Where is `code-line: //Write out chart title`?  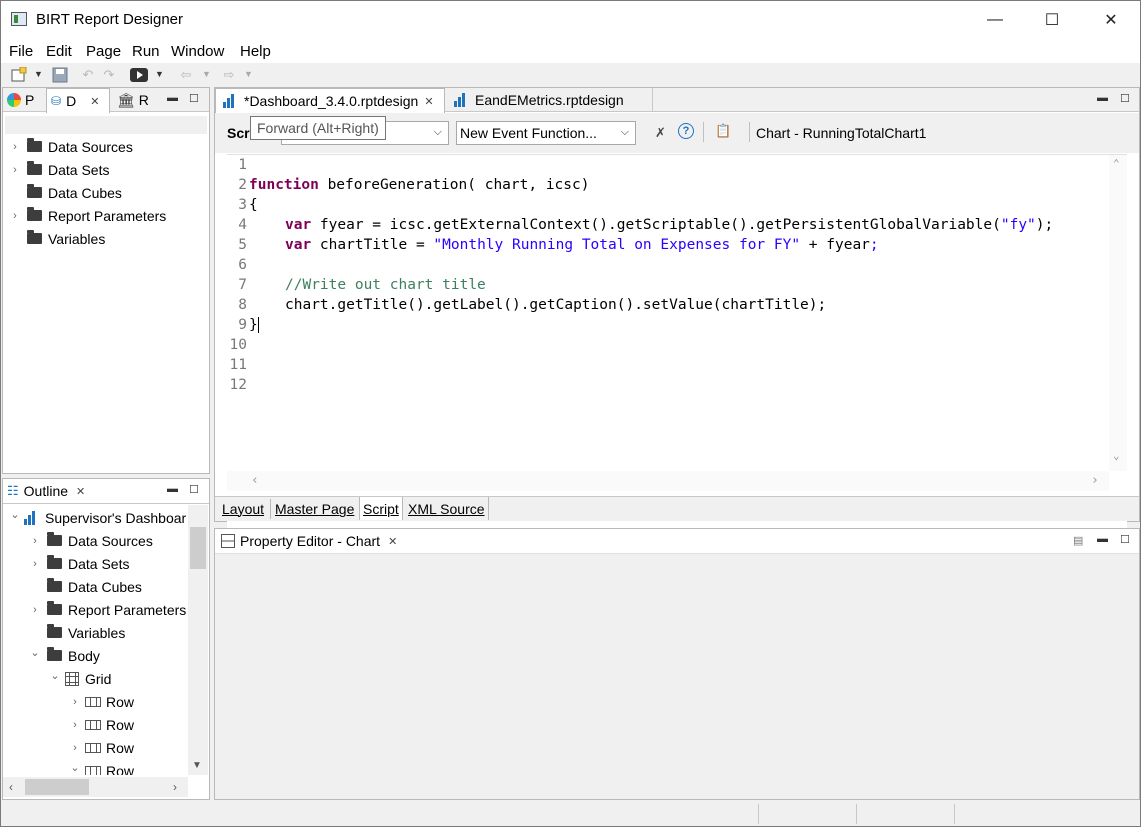
code-line: //Write out chart title is located at coordinates (385, 285).